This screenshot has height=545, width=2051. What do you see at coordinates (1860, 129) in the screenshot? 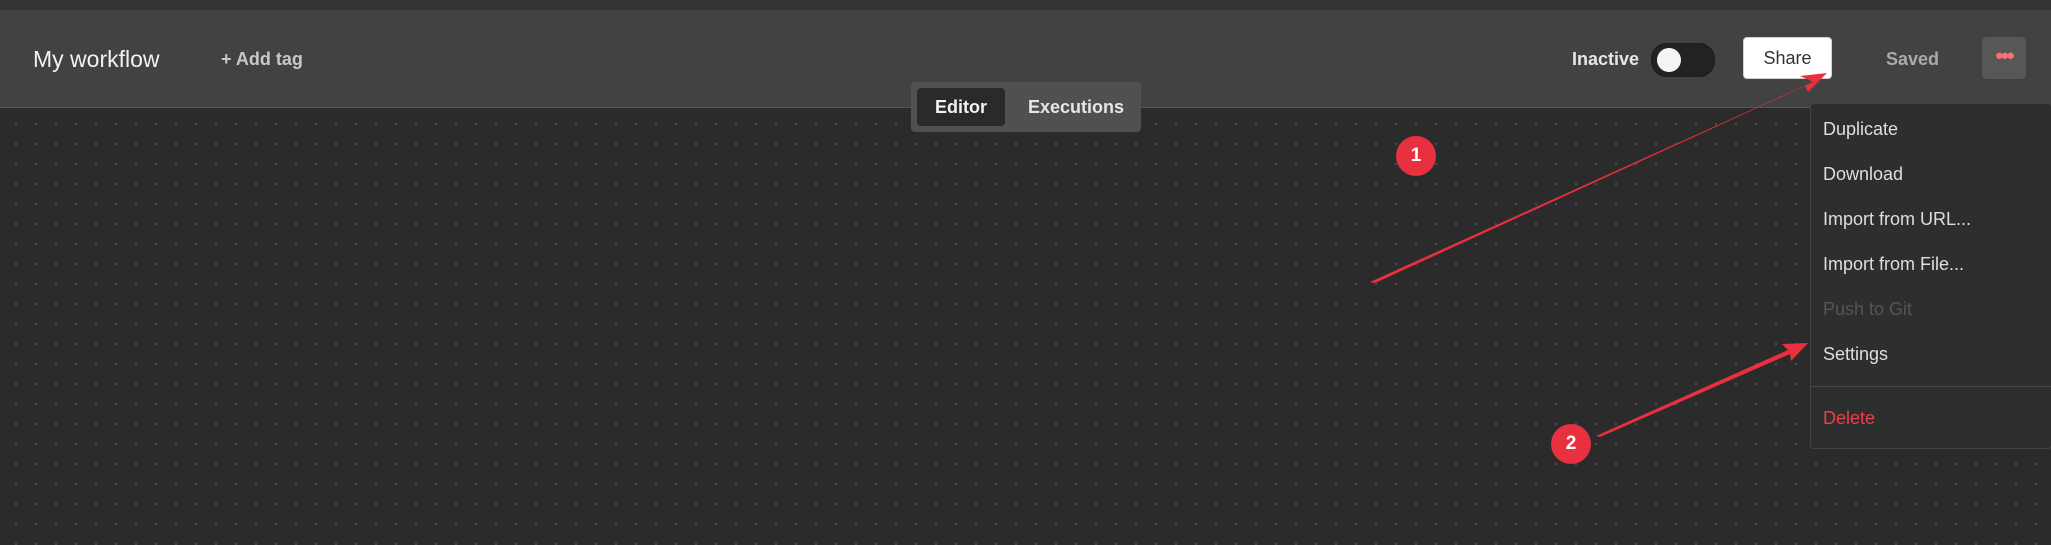
I see `menu-item-duplicate: Duplicate` at bounding box center [1860, 129].